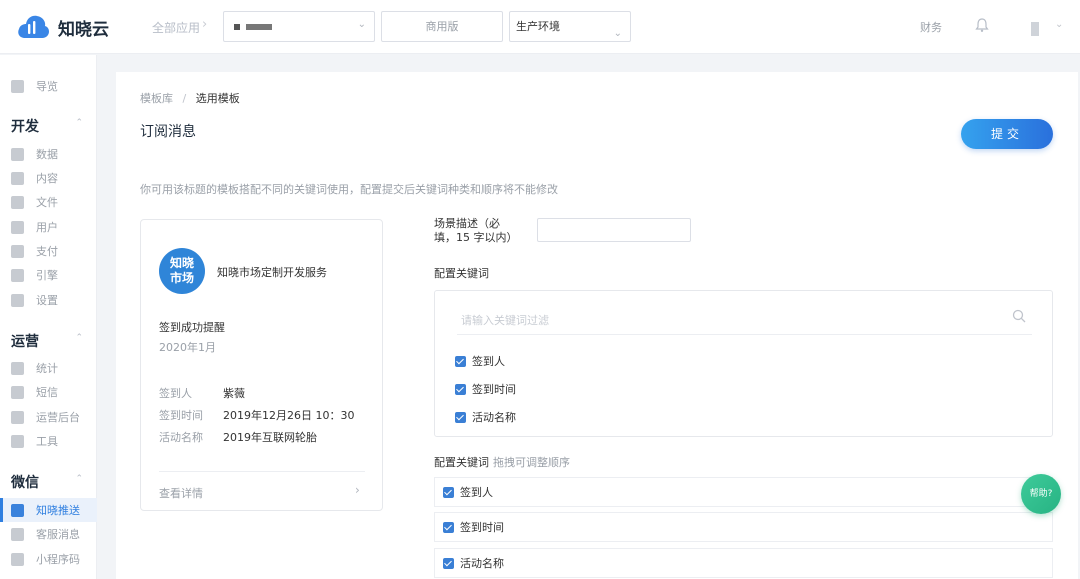 The image size is (1080, 579). Describe the element at coordinates (272, 272) in the screenshot. I see `brand-name: 知晓市场定制开发服务` at that location.